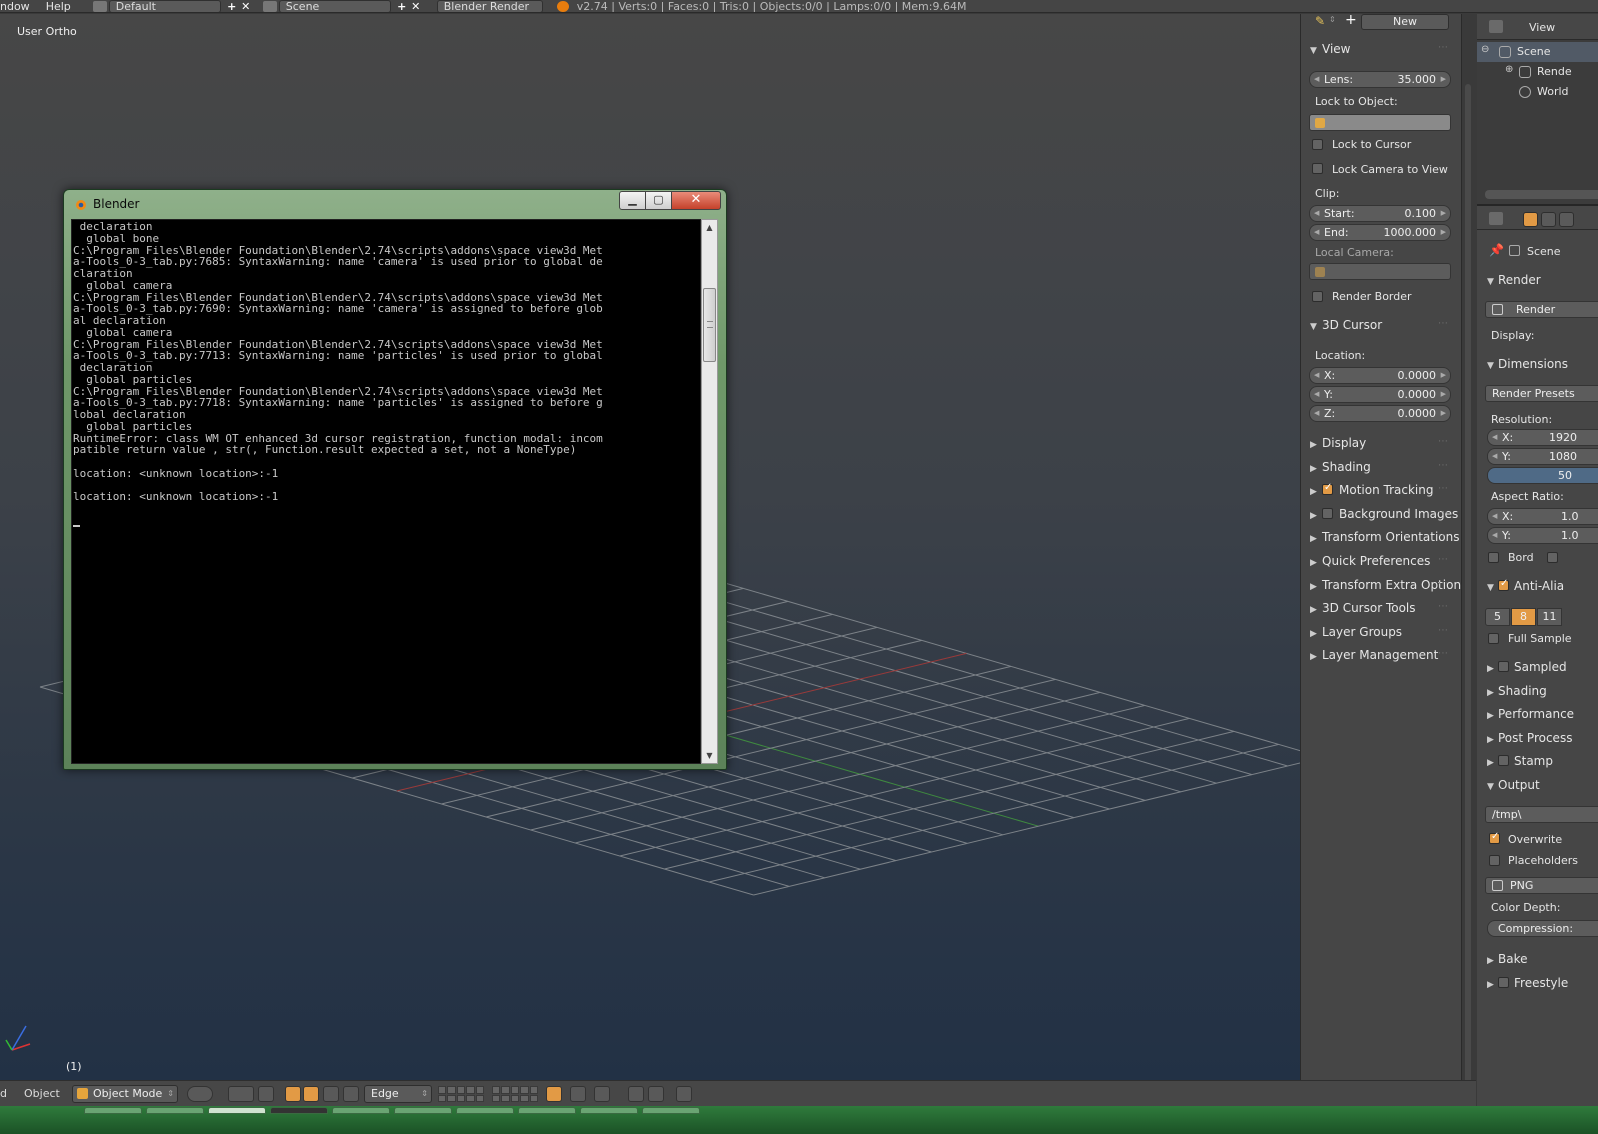  I want to click on section-freestyle: ▶ Freestyle, so click(1527, 983).